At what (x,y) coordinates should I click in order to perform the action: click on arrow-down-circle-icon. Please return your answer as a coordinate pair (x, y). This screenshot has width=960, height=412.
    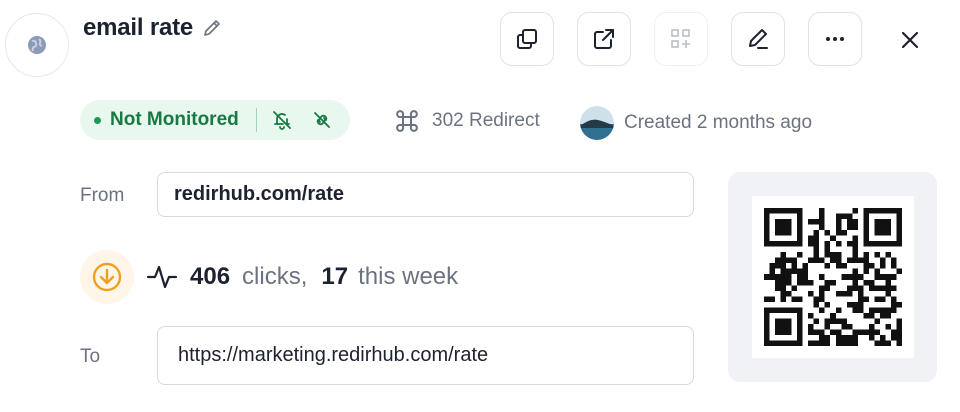
    Looking at the image, I should click on (107, 277).